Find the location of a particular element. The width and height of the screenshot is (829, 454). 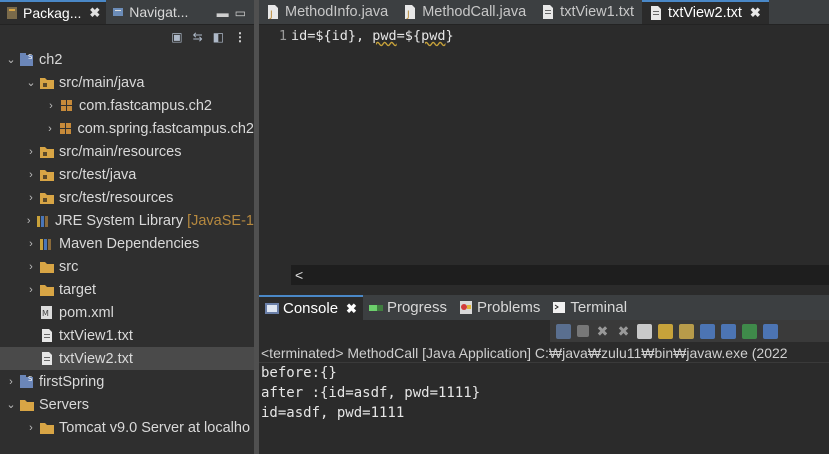

pin-console-icon is located at coordinates (749, 331).